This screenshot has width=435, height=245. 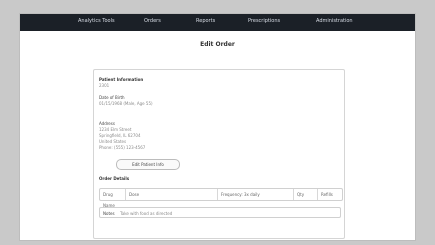 What do you see at coordinates (114, 178) in the screenshot?
I see `section-order-title: Order Details` at bounding box center [114, 178].